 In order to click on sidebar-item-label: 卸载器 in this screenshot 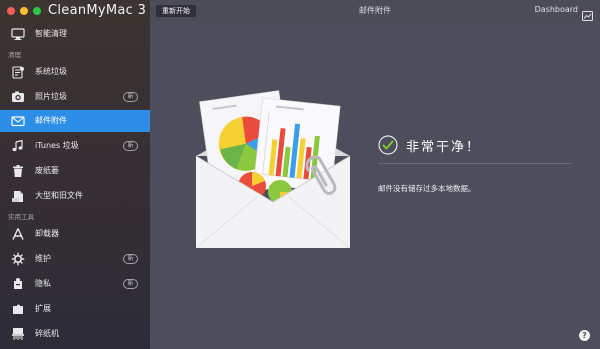, I will do `click(47, 233)`.